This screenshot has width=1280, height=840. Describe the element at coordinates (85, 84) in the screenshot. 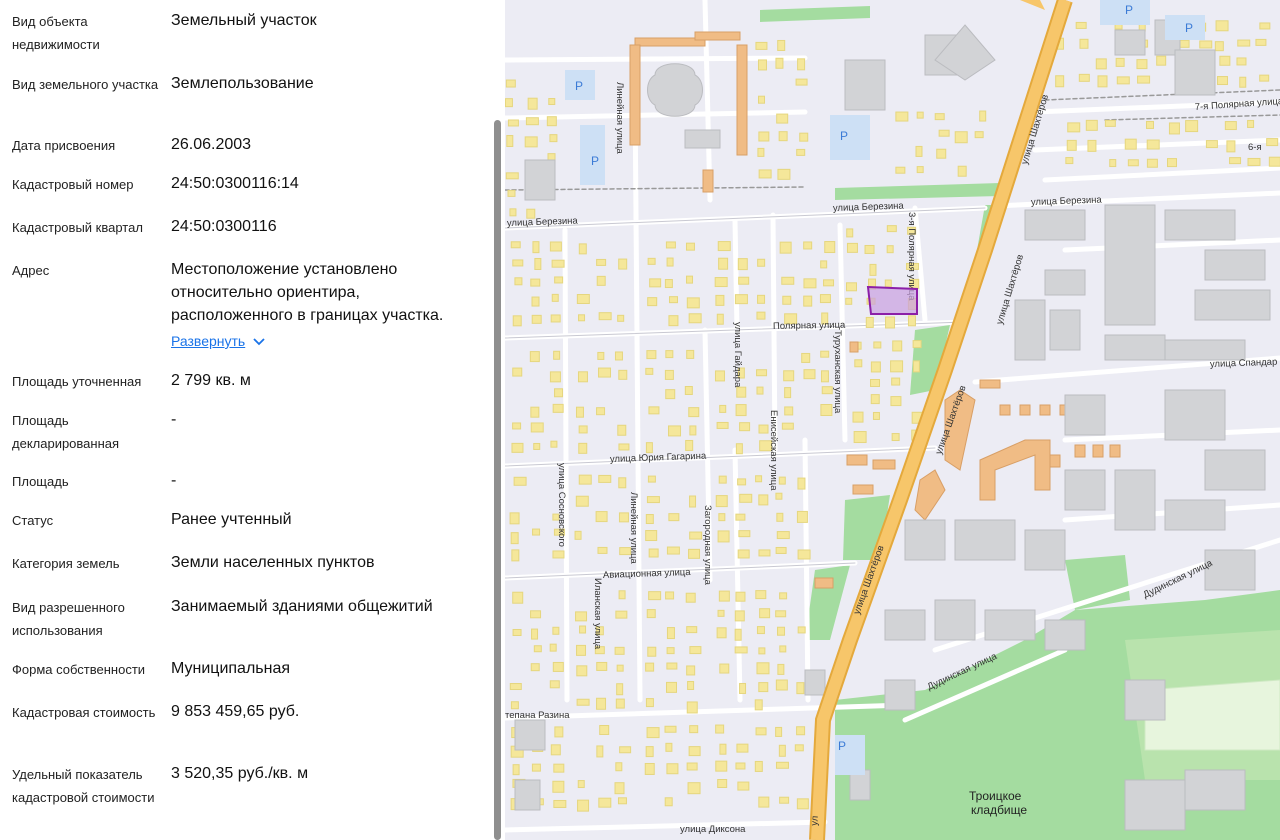

I see `field-label: Вид земельного участка` at that location.